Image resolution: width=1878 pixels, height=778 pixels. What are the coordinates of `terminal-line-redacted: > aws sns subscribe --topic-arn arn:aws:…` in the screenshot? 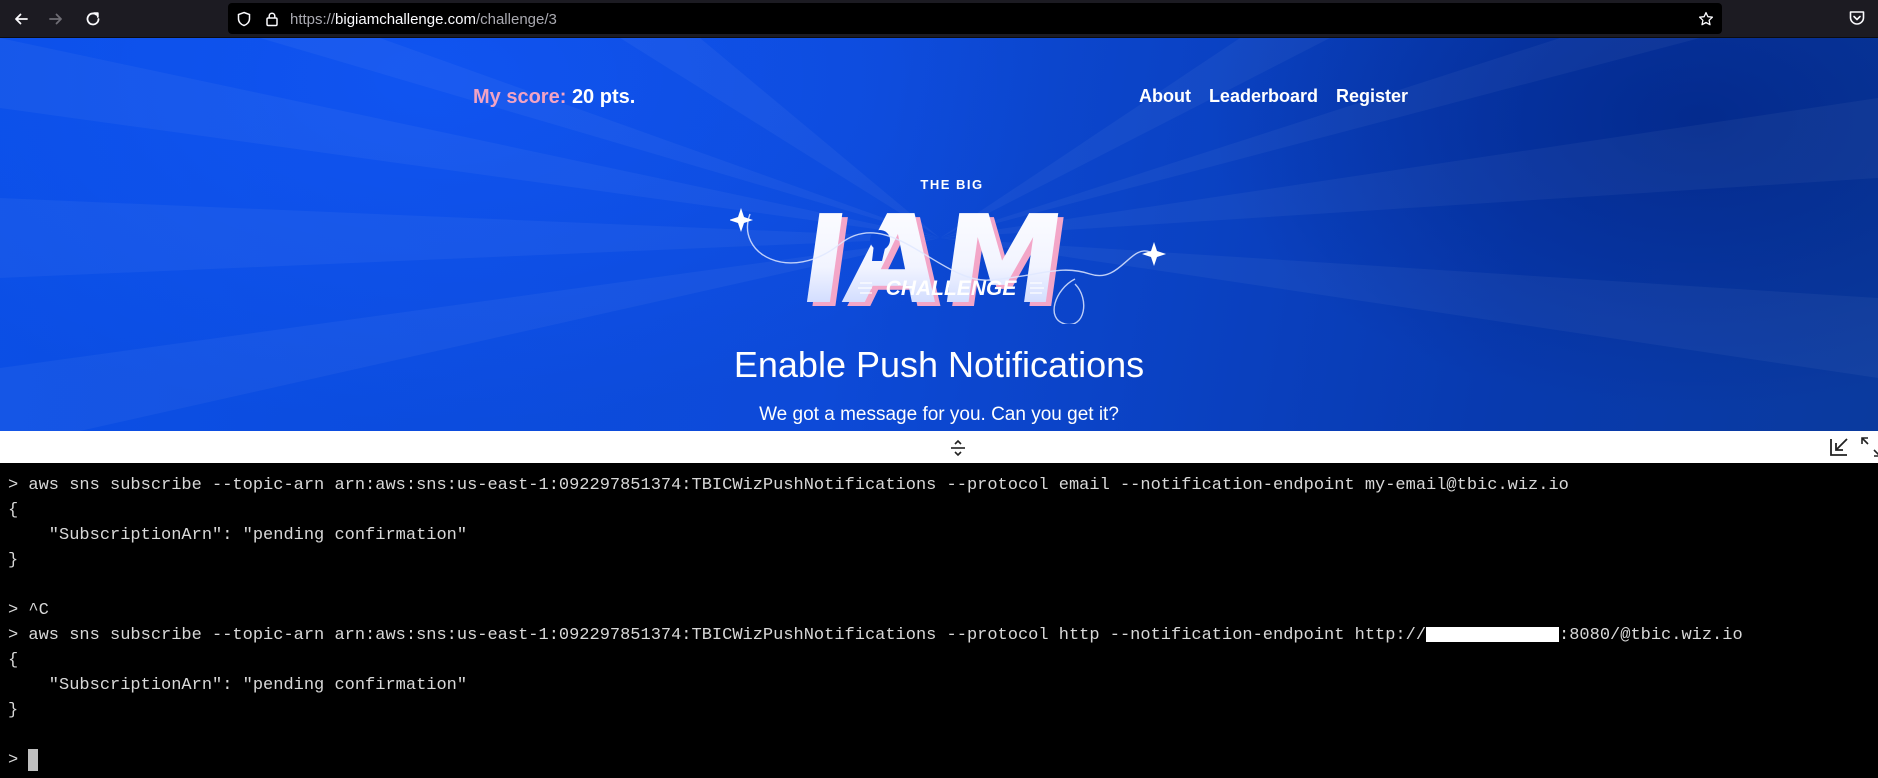 It's located at (943, 635).